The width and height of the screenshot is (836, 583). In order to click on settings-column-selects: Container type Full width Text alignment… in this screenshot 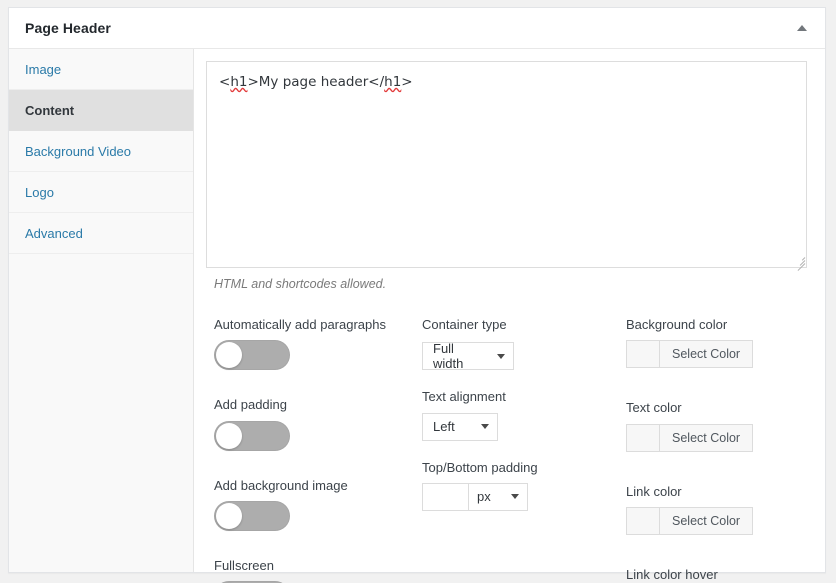, I will do `click(524, 450)`.